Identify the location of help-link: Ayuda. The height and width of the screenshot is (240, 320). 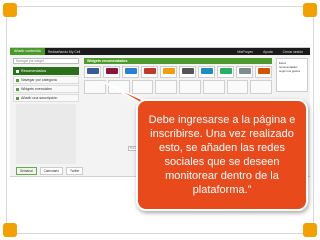
(268, 52).